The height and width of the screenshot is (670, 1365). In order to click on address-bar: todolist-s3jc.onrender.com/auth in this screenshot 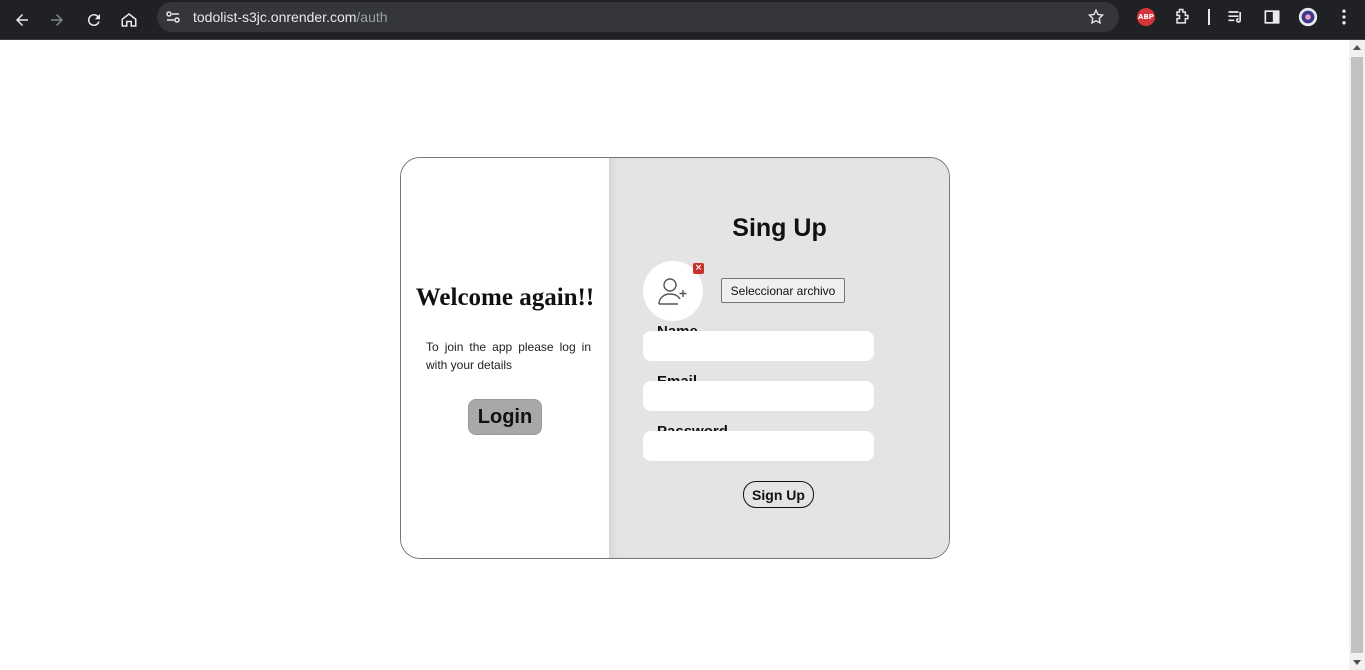, I will do `click(638, 17)`.